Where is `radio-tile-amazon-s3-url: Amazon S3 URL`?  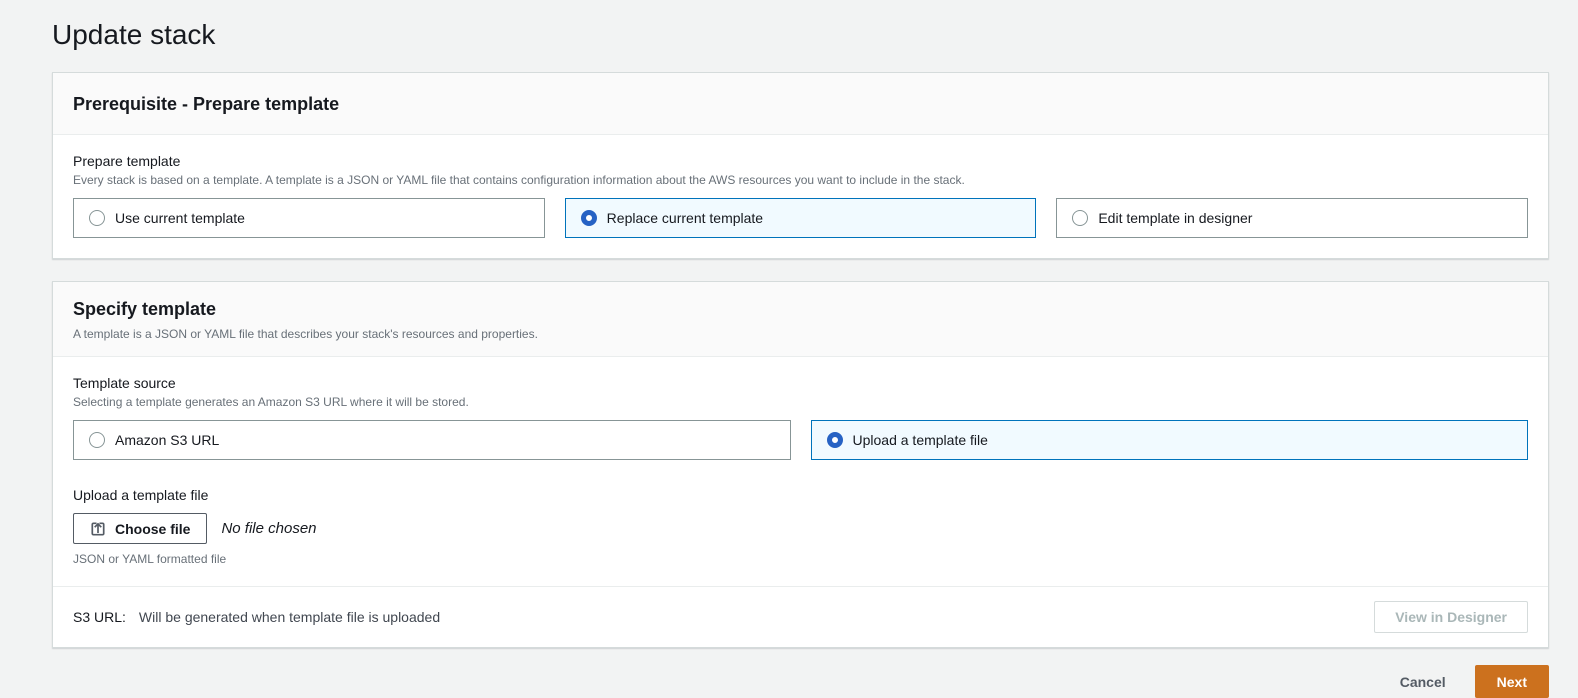 radio-tile-amazon-s3-url: Amazon S3 URL is located at coordinates (432, 440).